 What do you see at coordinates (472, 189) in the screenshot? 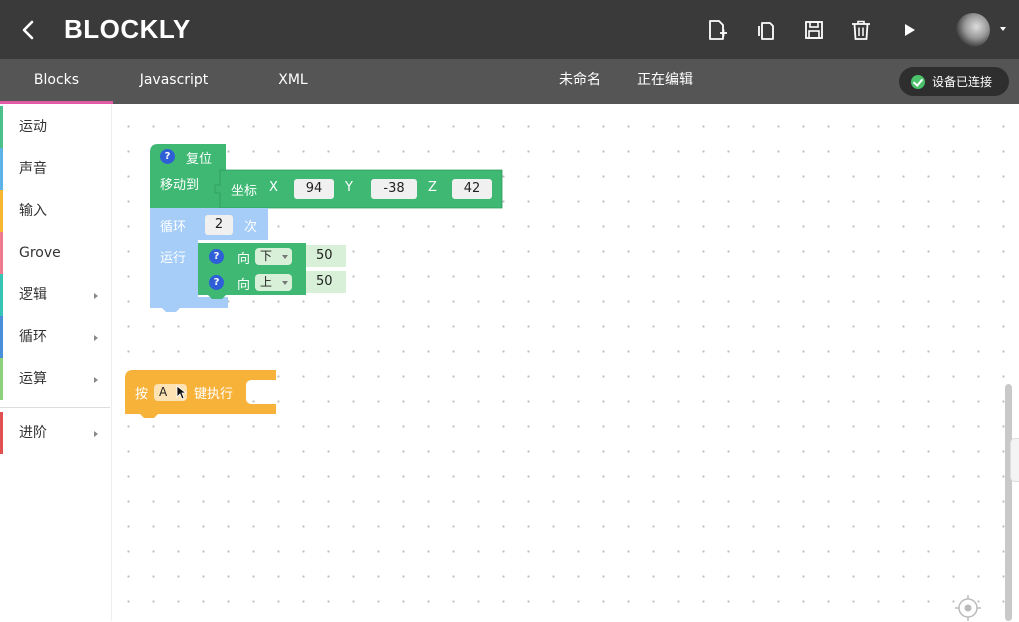
I see `z-value-field: 42` at bounding box center [472, 189].